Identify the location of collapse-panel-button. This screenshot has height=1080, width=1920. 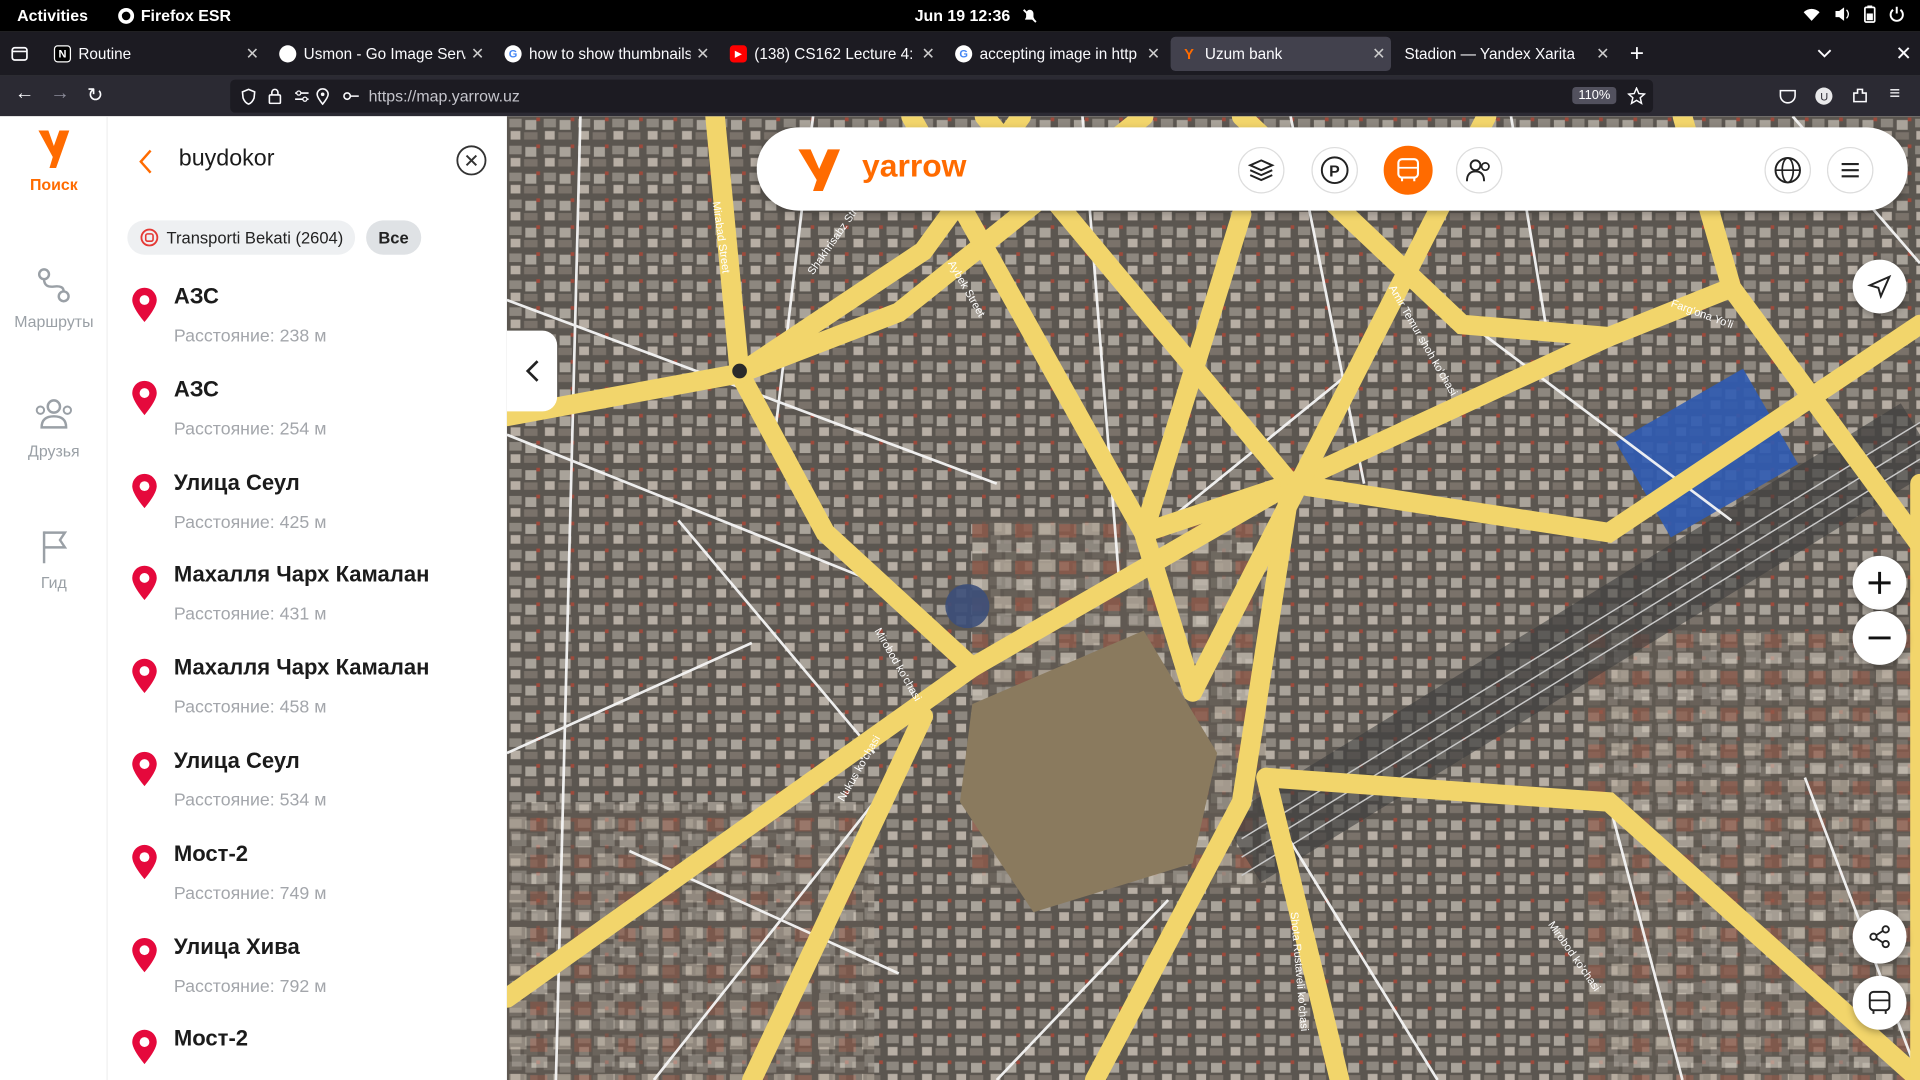
(532, 371).